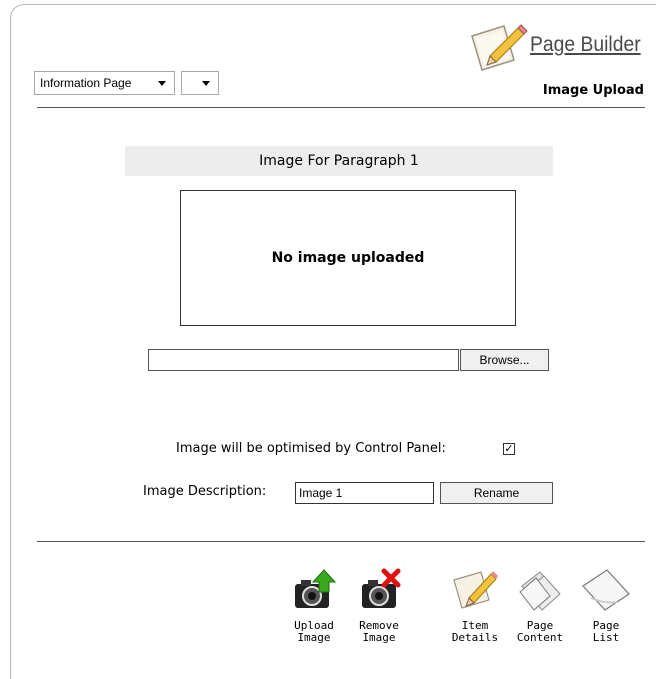 Image resolution: width=656 pixels, height=679 pixels. Describe the element at coordinates (200, 83) in the screenshot. I see `secondary-select` at that location.